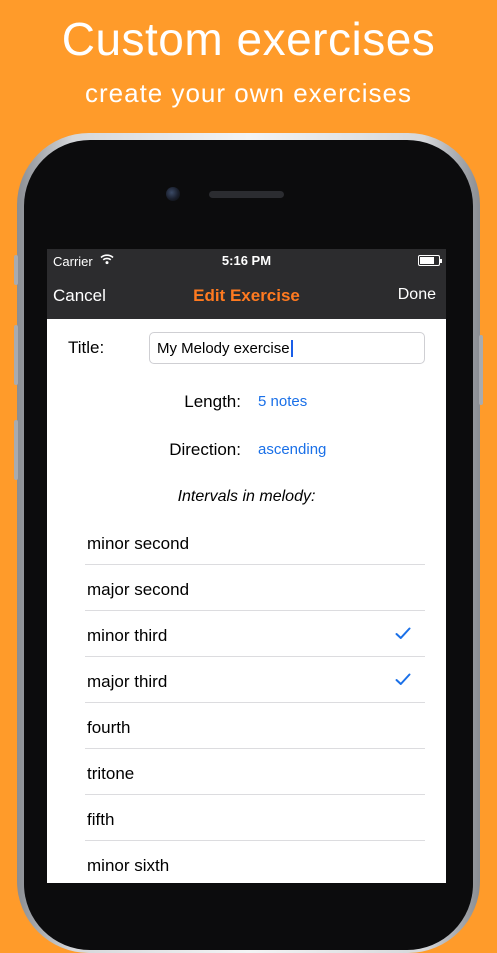  What do you see at coordinates (223, 348) in the screenshot?
I see `title-input-value: My Melody exercise` at bounding box center [223, 348].